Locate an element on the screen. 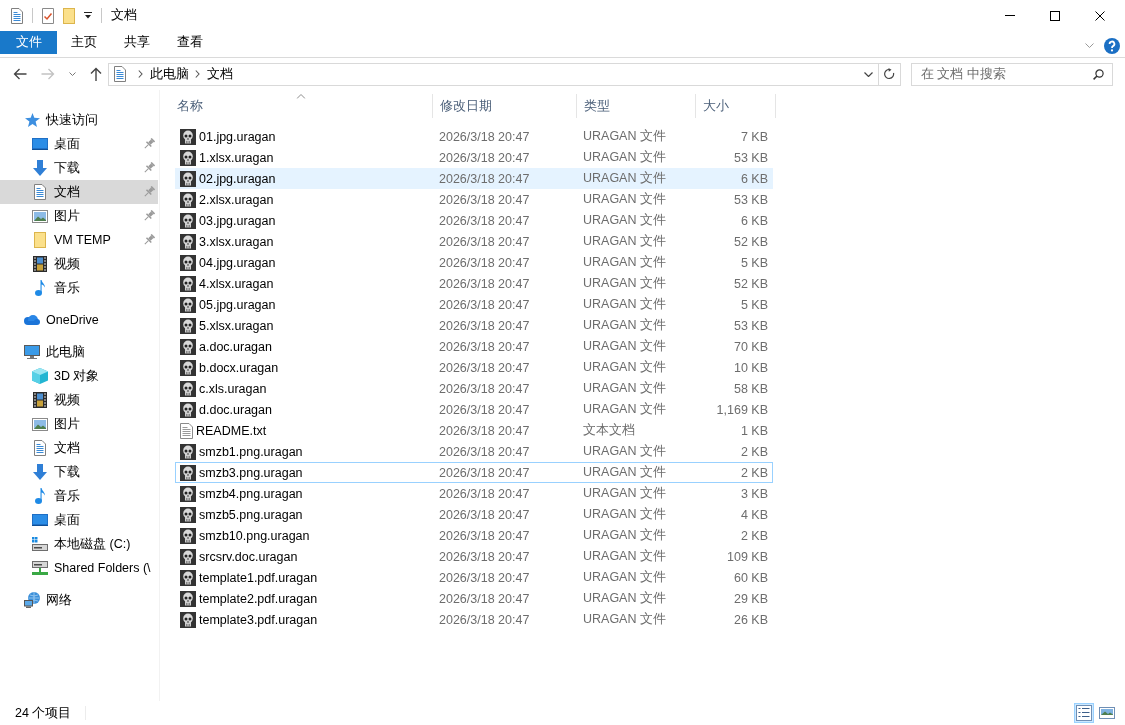 Image resolution: width=1125 pixels, height=725 pixels. file-row: 1.xlsx.uragan 2026/3/18 20:47 URAGAN 文件 53 KB is located at coordinates (474, 157).